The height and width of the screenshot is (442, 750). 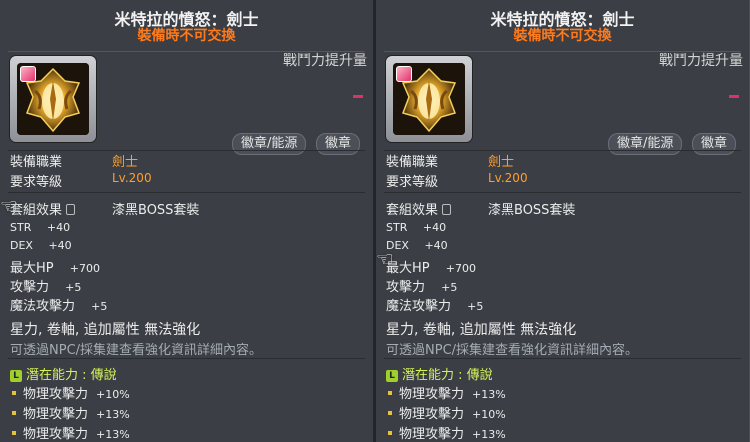 I want to click on legendary-grade-icon: L, so click(x=16, y=376).